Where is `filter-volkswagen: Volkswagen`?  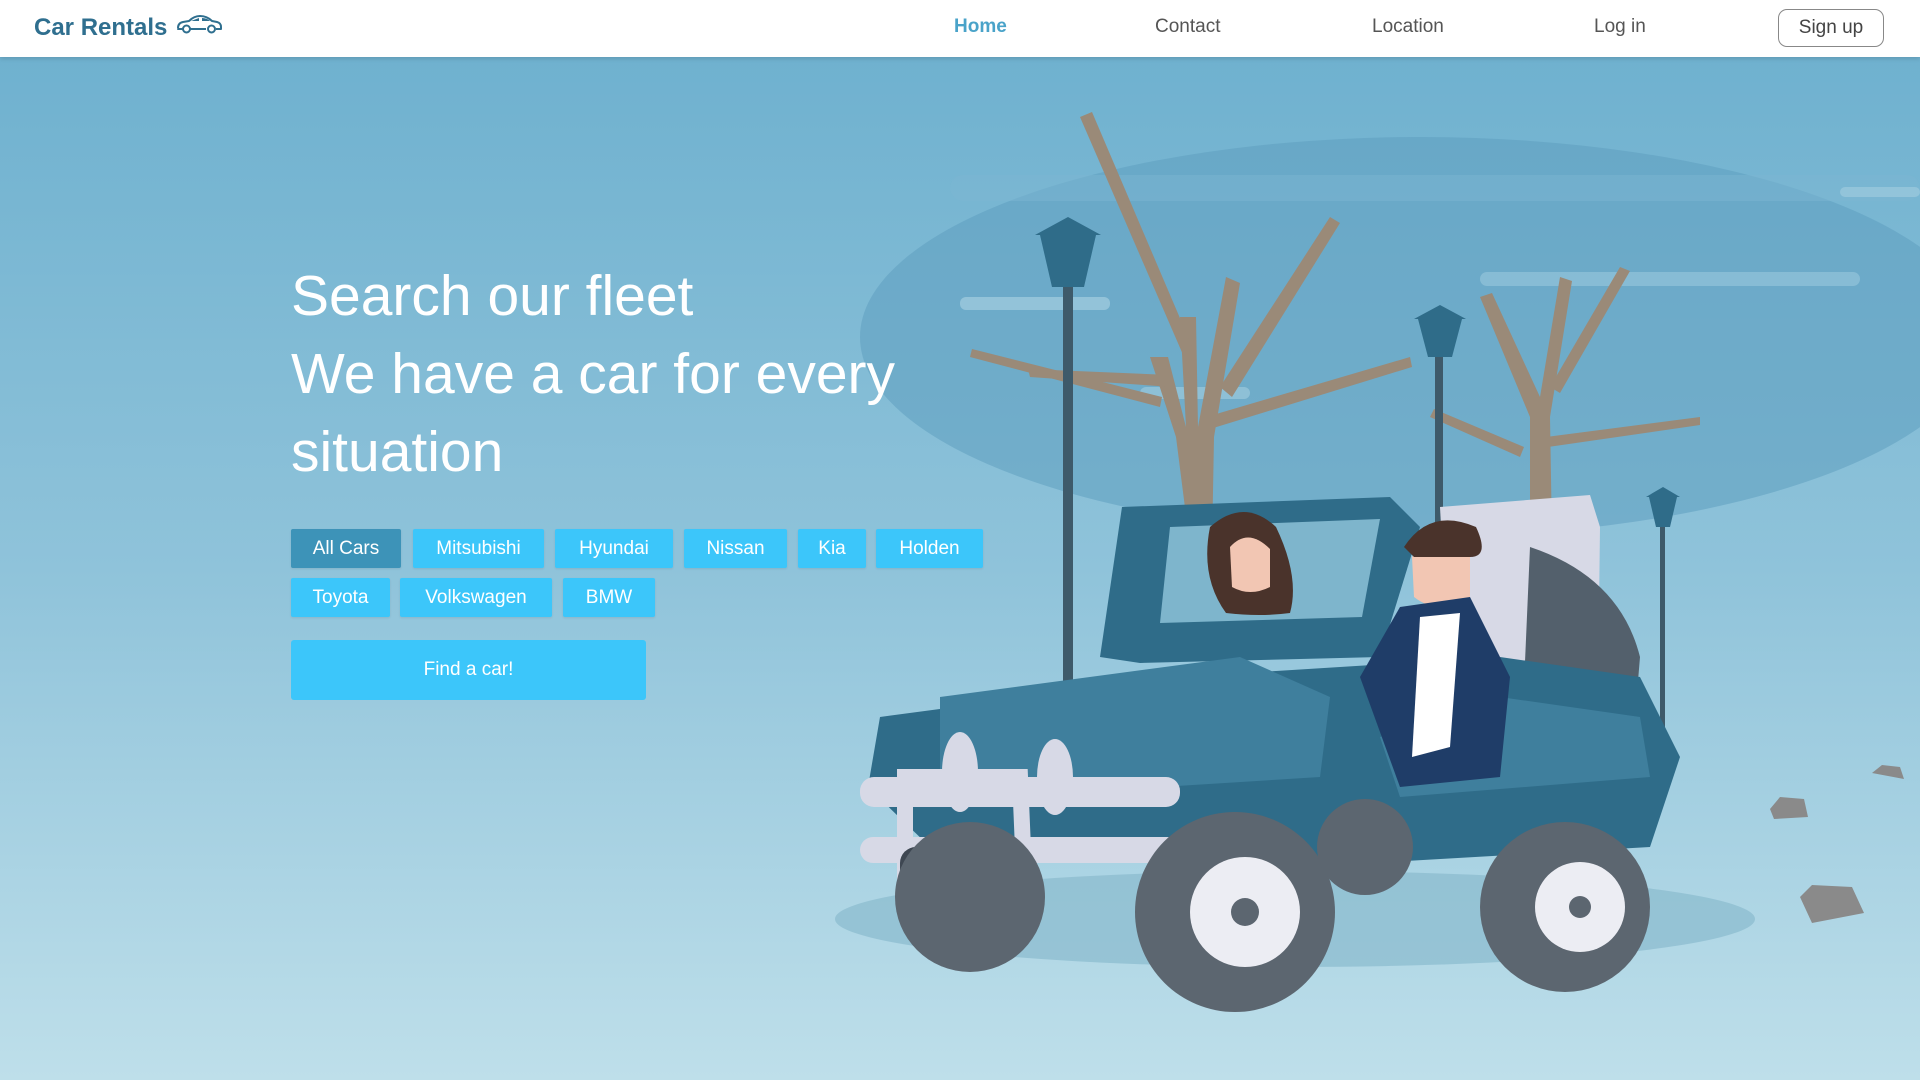 filter-volkswagen: Volkswagen is located at coordinates (476, 597).